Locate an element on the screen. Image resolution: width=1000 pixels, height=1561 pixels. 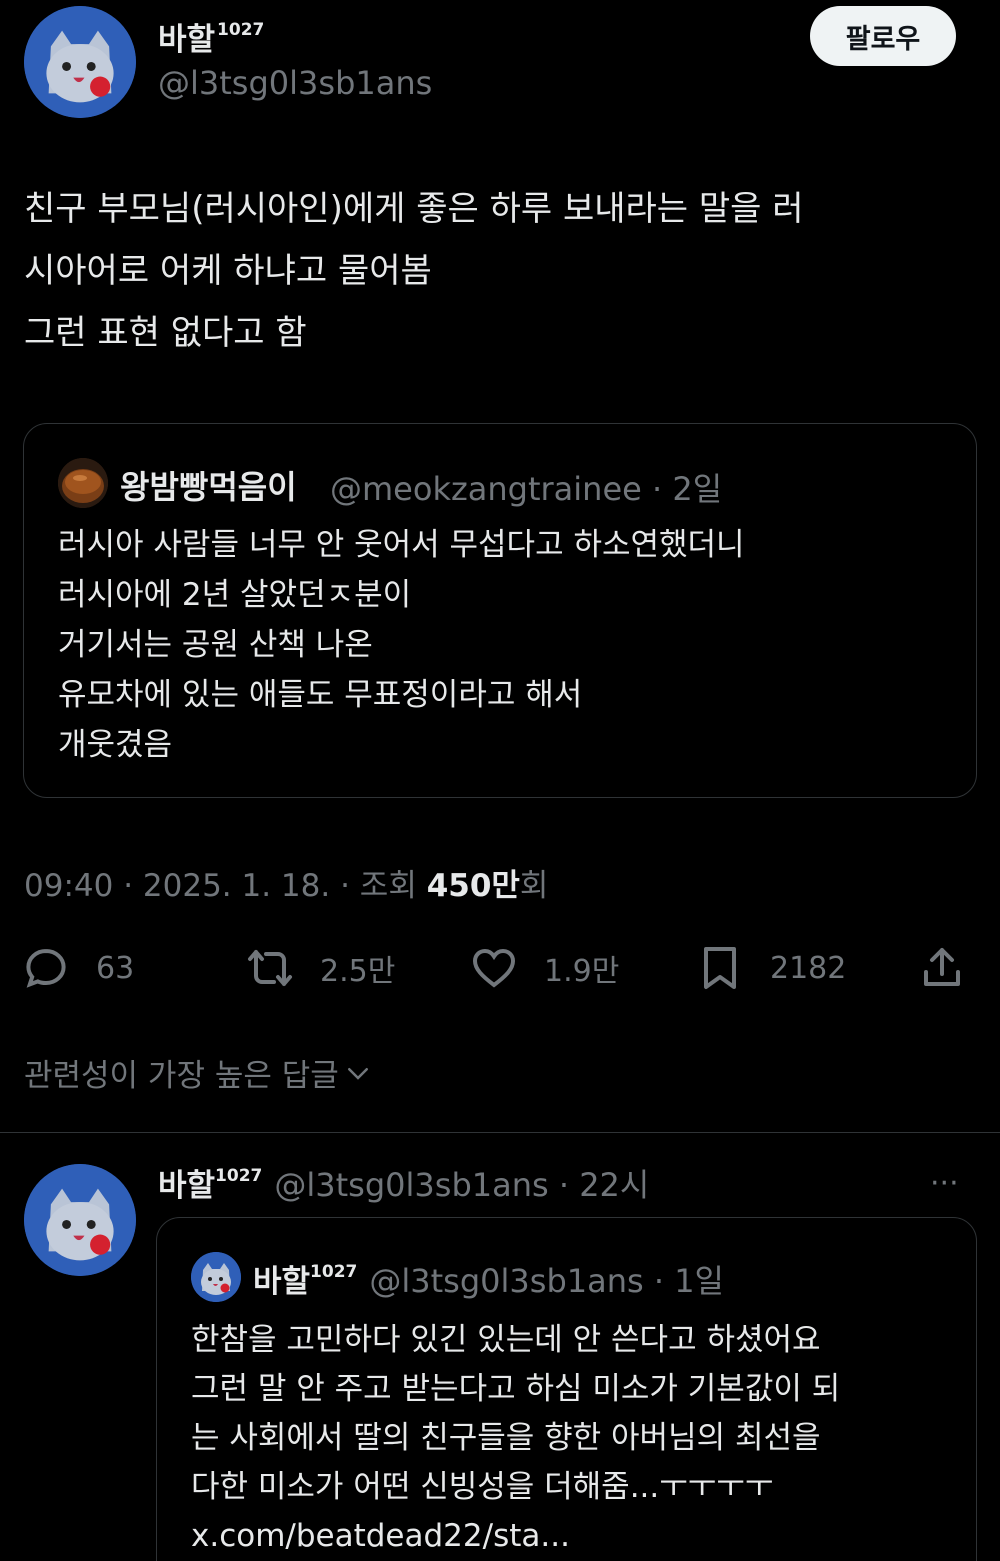
reply-button: 63 is located at coordinates (78, 968).